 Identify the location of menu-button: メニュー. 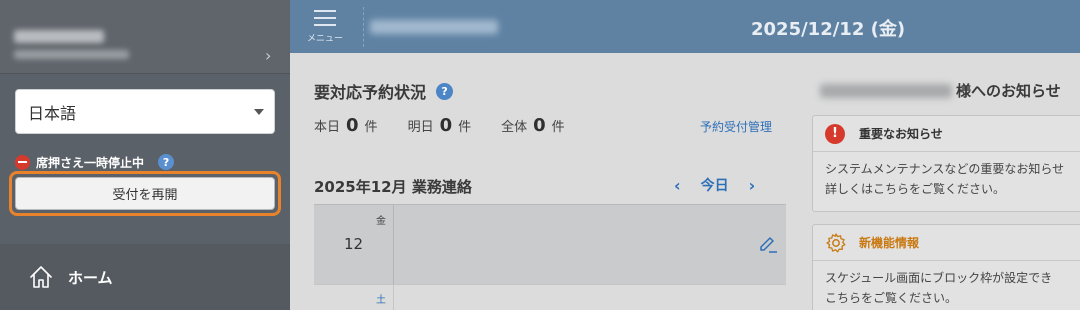
(325, 26).